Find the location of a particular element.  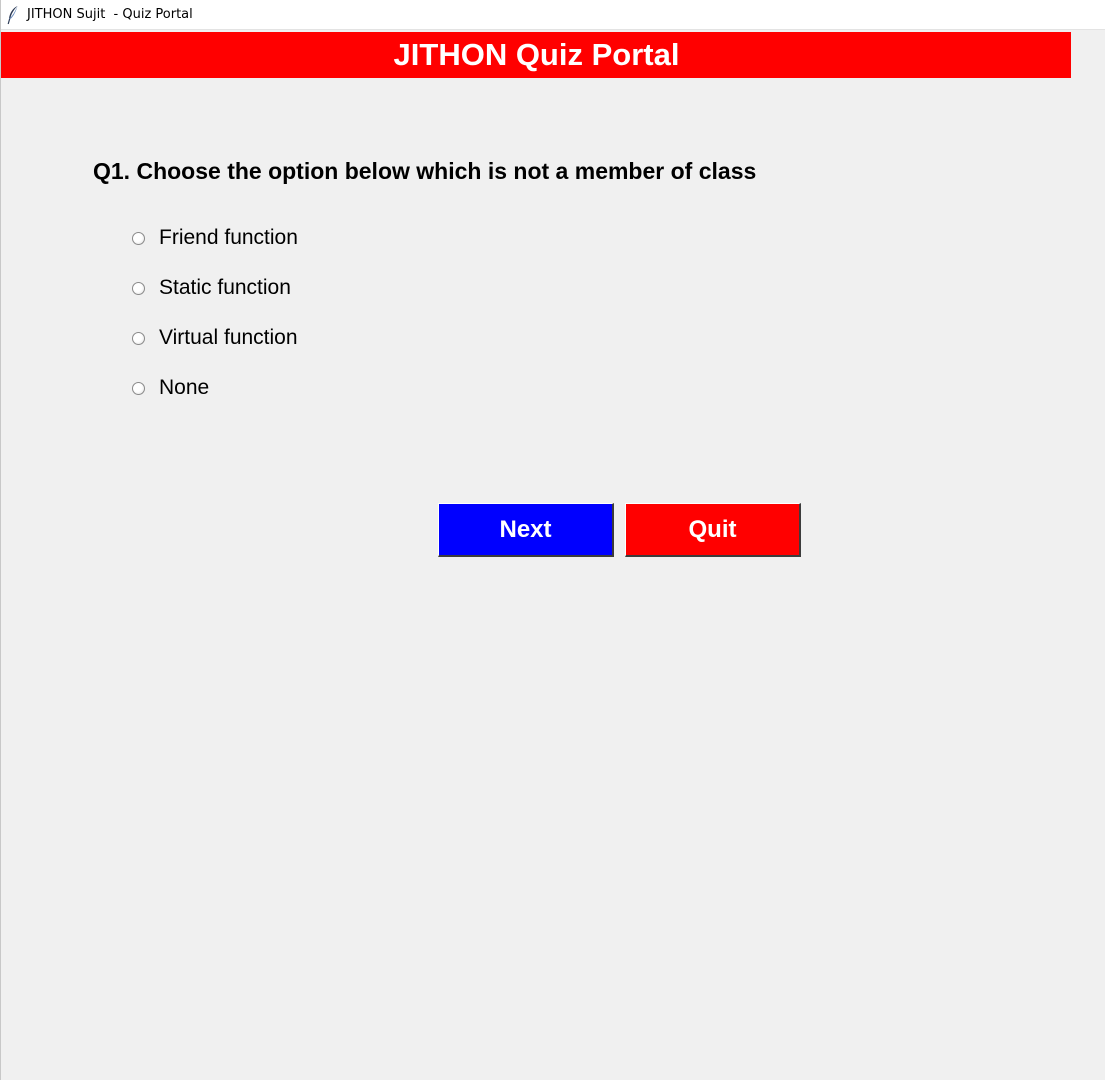

option-friend-function: Friend function is located at coordinates (215, 238).